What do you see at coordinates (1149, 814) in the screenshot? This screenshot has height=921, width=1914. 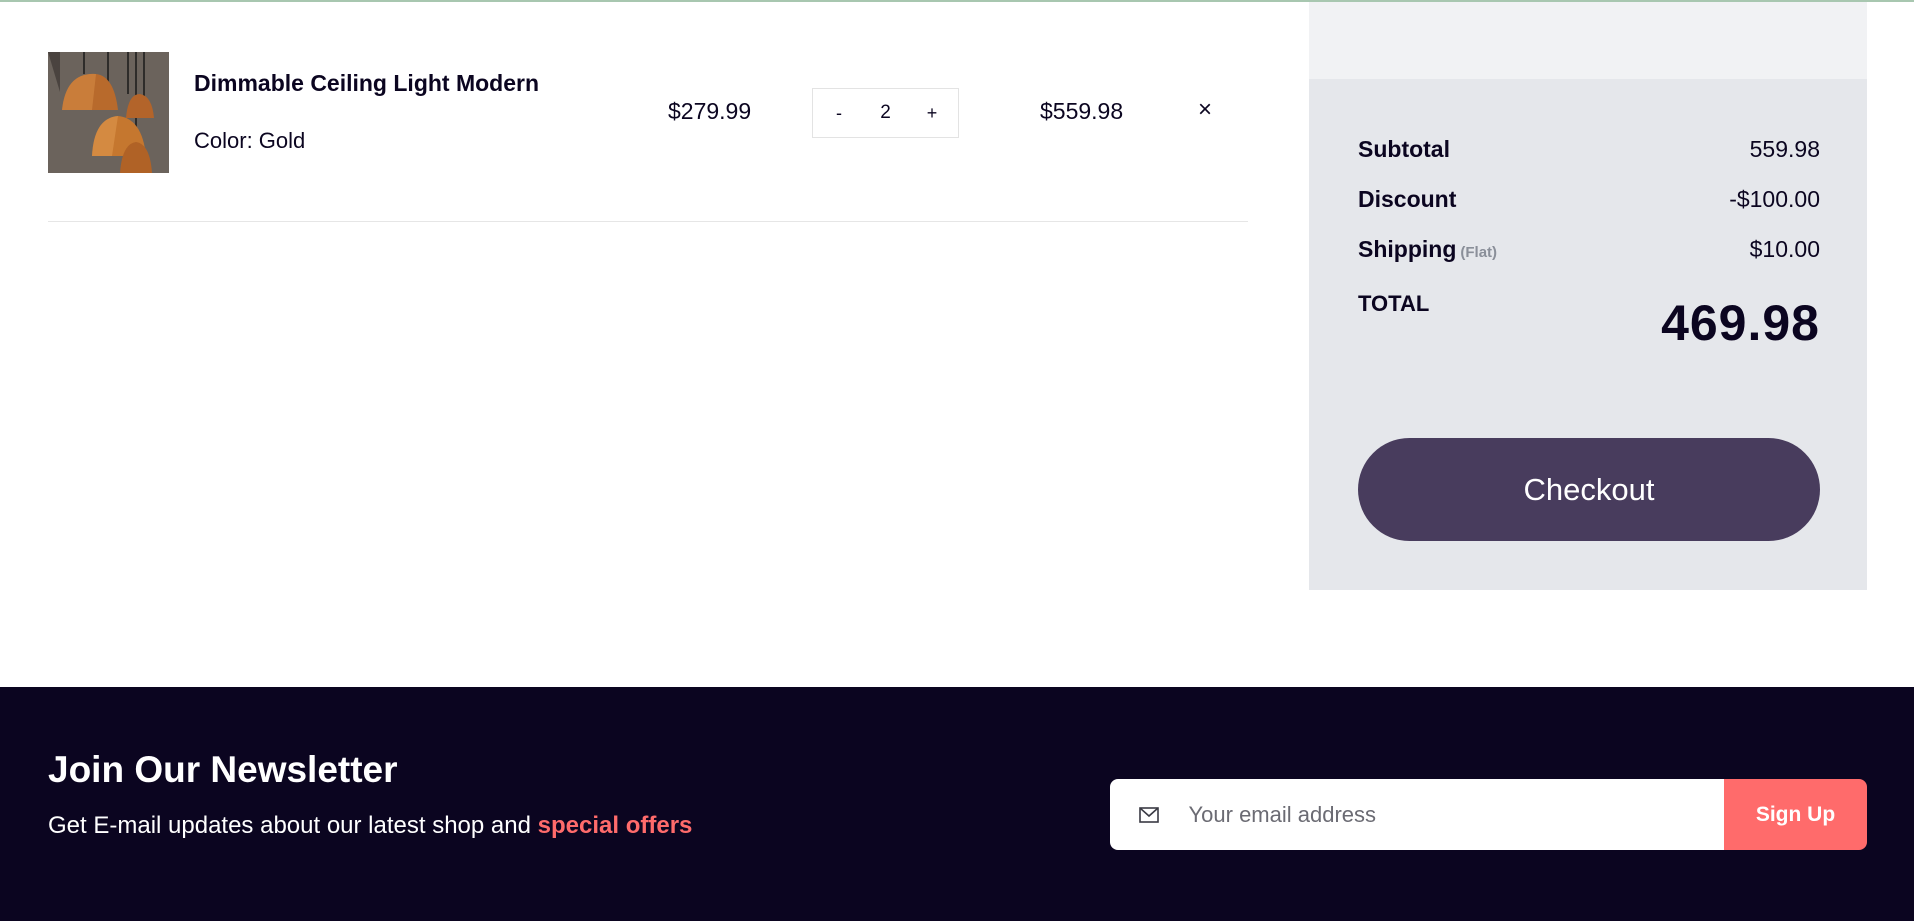 I see `mail-icon` at bounding box center [1149, 814].